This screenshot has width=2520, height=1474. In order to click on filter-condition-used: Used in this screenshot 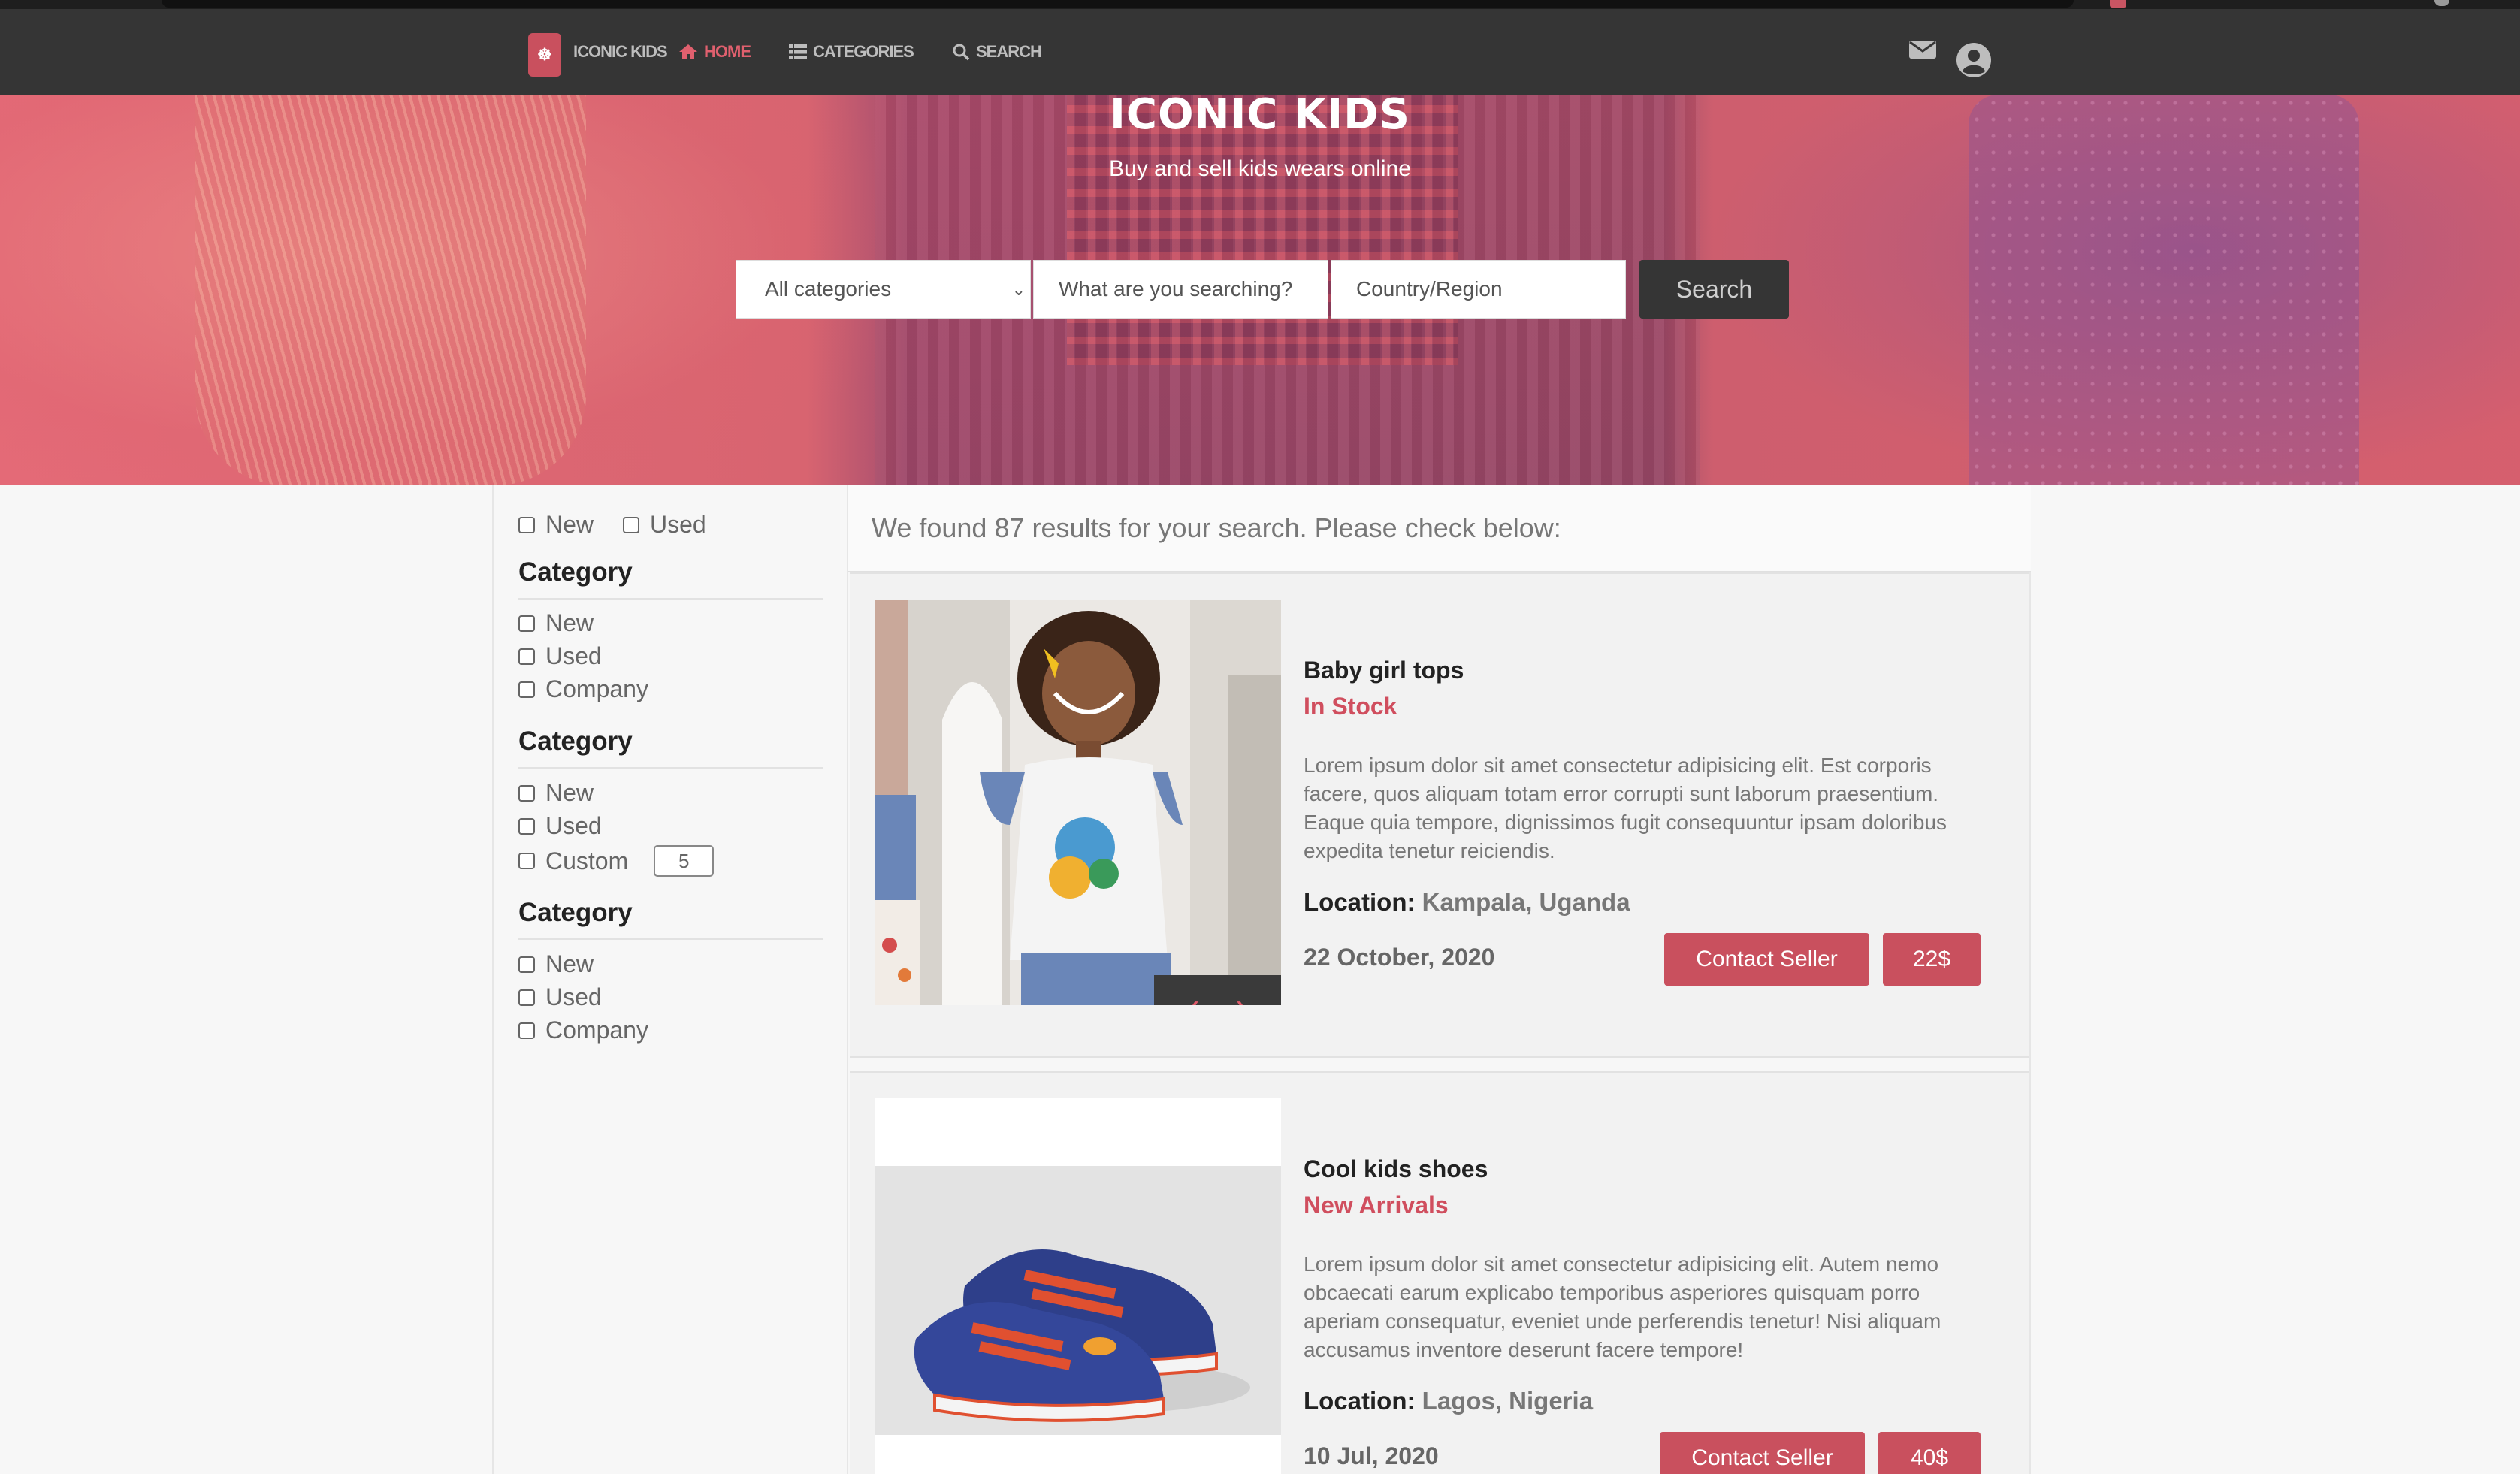, I will do `click(664, 525)`.